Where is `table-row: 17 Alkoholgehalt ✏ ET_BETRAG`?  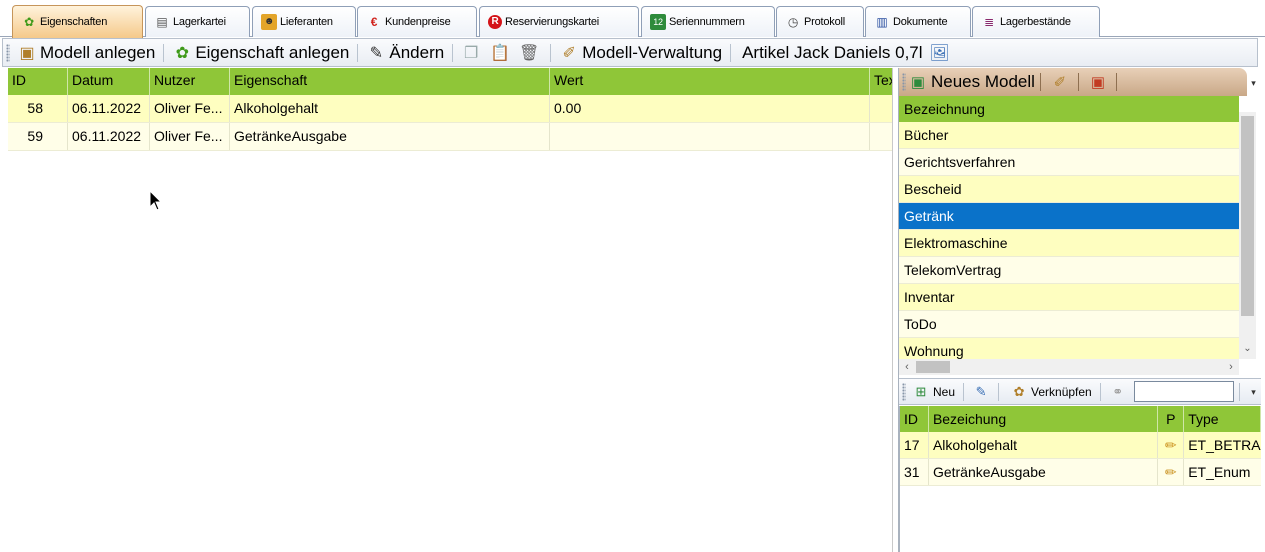
table-row: 17 Alkoholgehalt ✏ ET_BETRAG is located at coordinates (1080, 445).